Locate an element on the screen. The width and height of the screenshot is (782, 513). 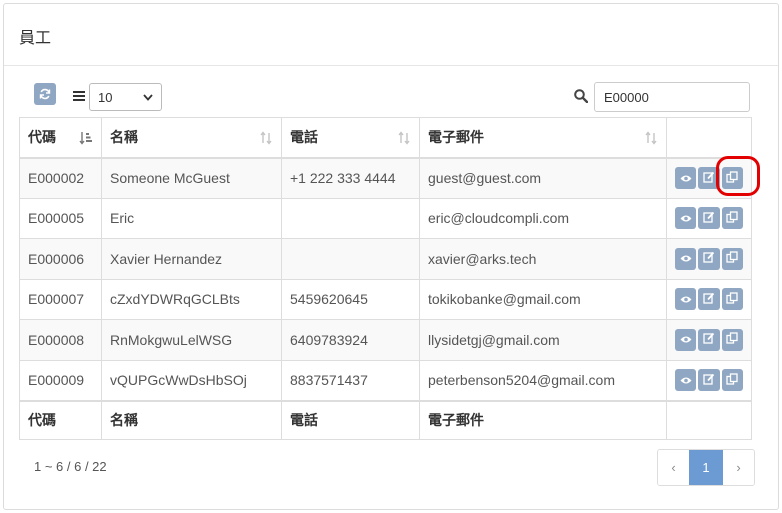
cell-code: E000008 is located at coordinates (60, 340).